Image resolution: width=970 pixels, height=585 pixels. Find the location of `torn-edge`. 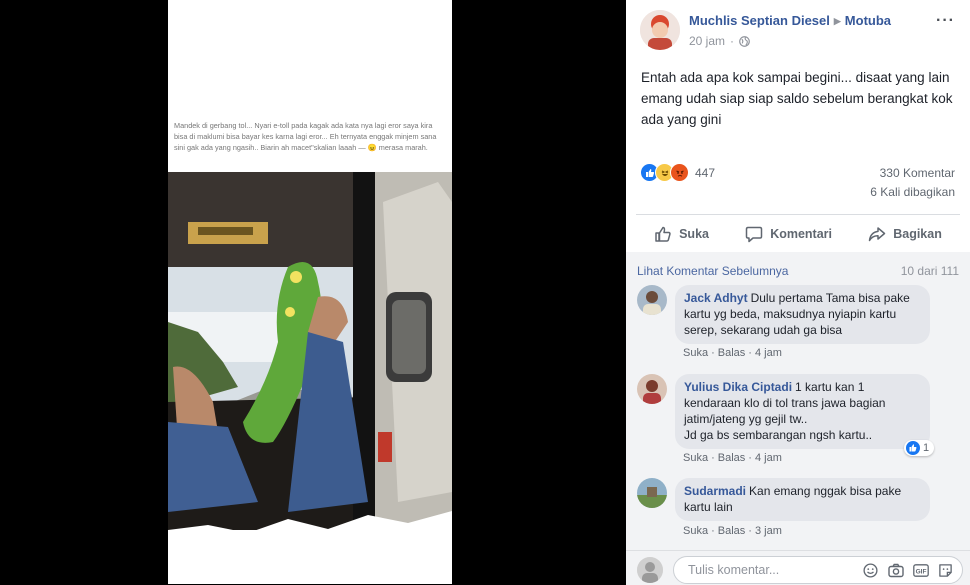

torn-edge is located at coordinates (310, 547).